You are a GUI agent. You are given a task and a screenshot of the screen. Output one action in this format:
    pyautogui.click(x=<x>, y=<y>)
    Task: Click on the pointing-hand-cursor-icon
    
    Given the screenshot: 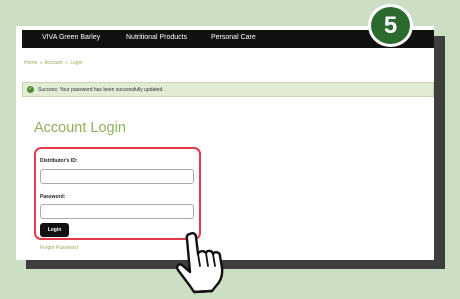 What is the action you would take?
    pyautogui.click(x=200, y=263)
    